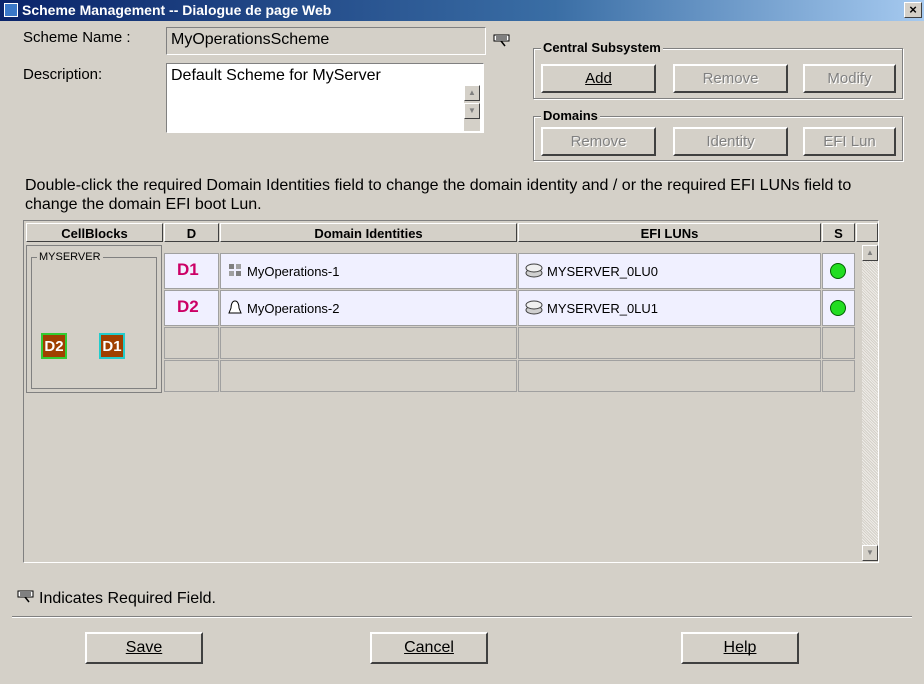 The height and width of the screenshot is (684, 924). What do you see at coordinates (838, 232) in the screenshot?
I see `col-header-s: S` at bounding box center [838, 232].